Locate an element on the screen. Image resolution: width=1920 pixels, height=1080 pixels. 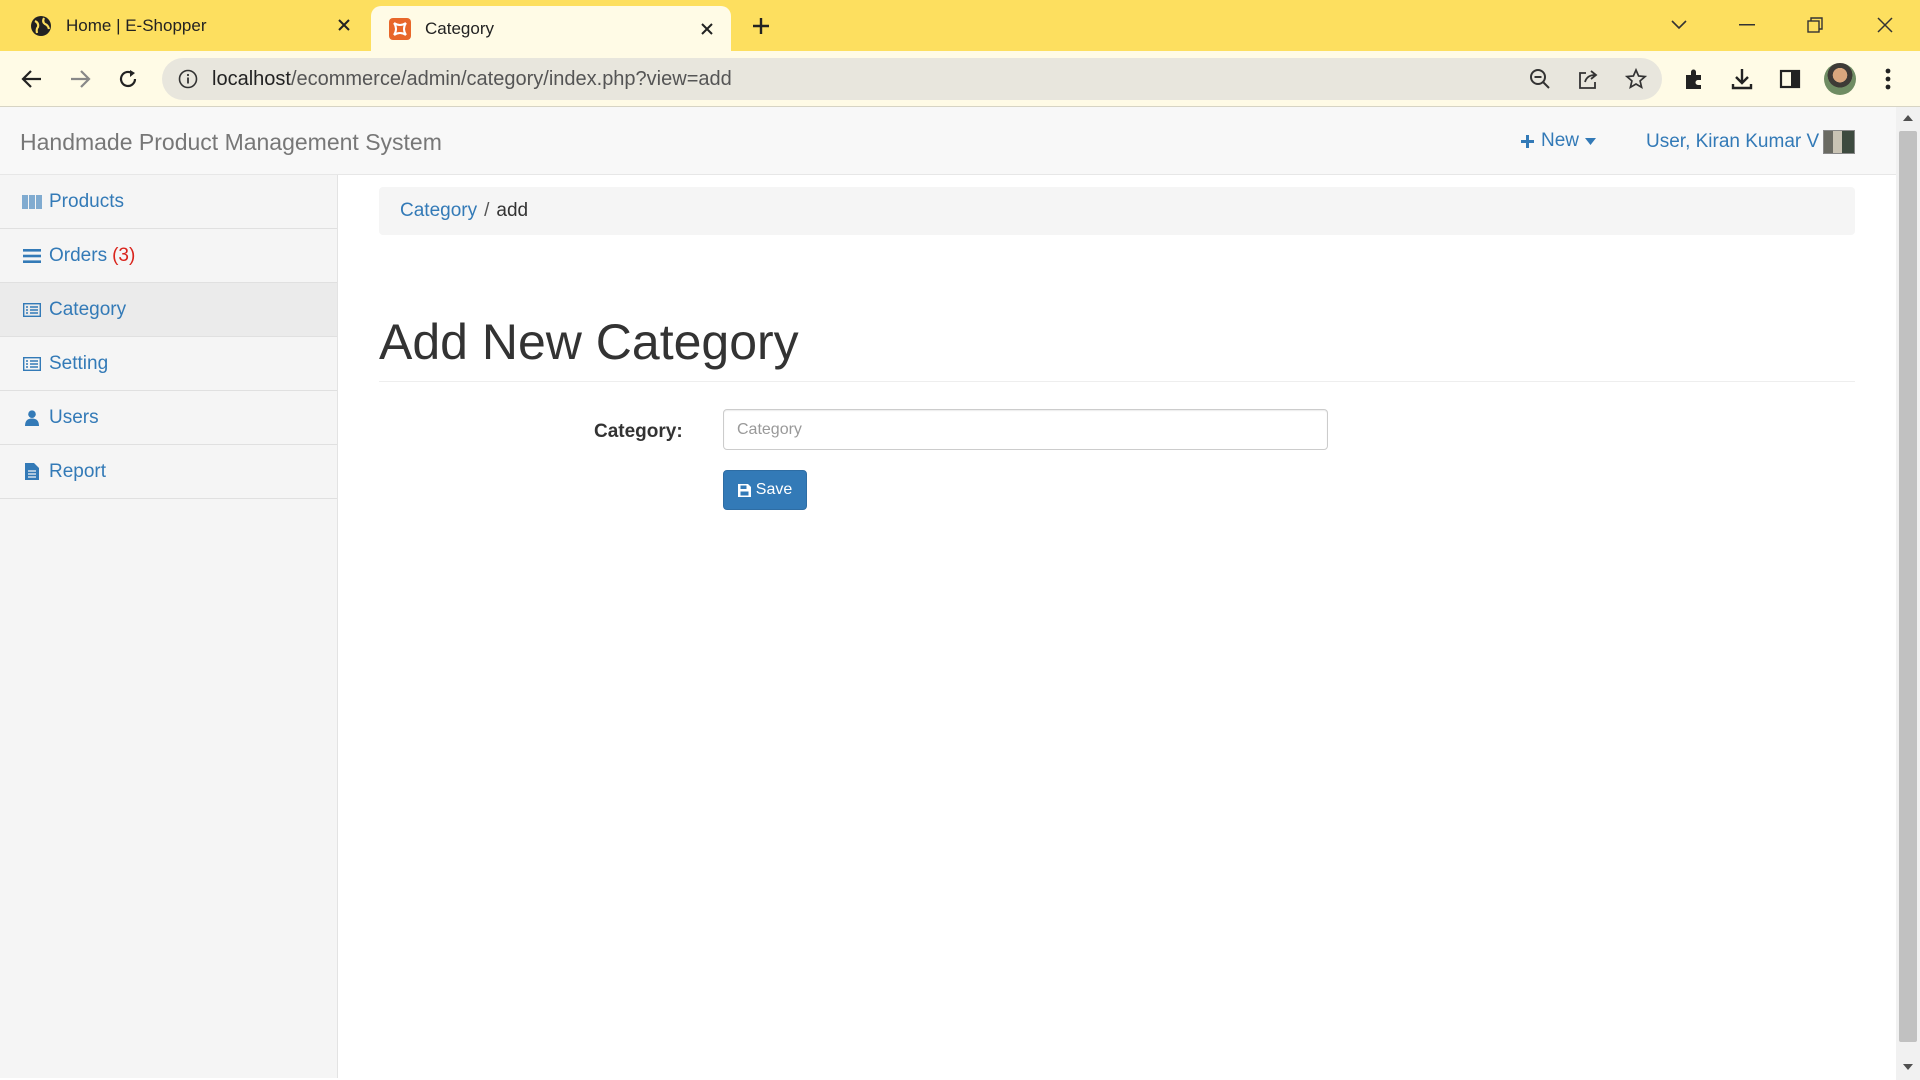
save-label: Save is located at coordinates (774, 489).